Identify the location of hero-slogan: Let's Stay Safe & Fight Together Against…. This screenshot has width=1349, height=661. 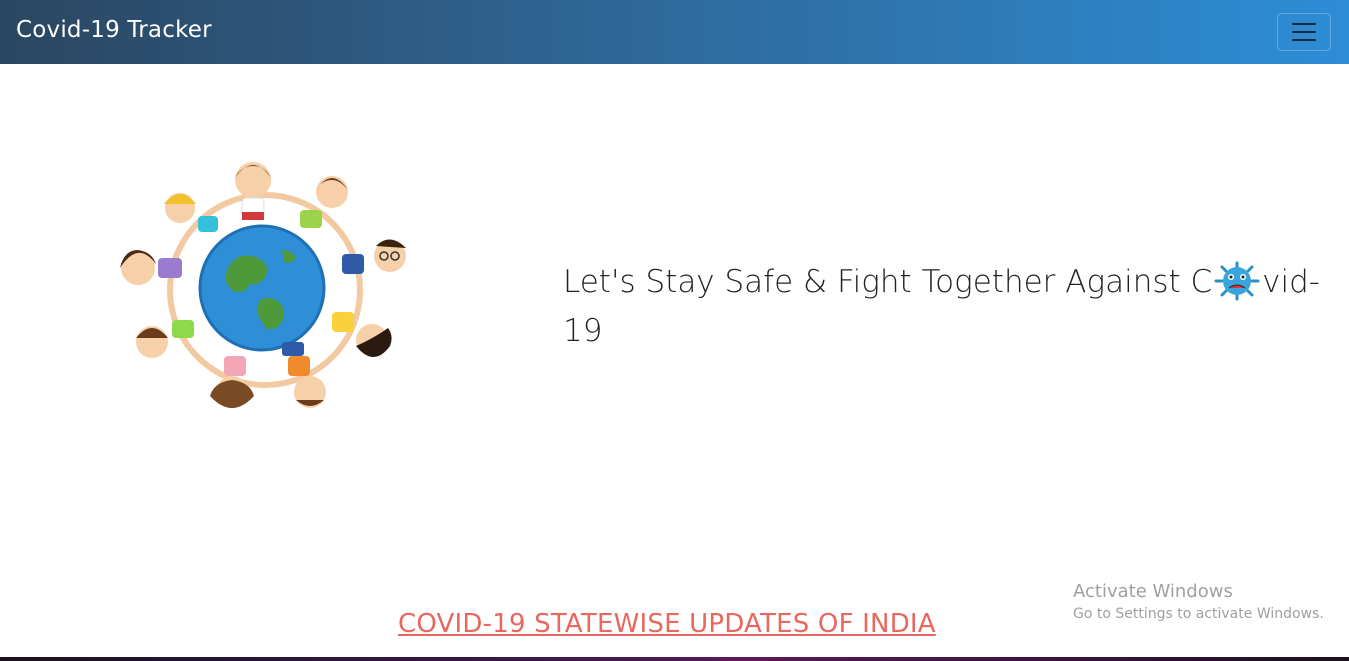
(948, 307).